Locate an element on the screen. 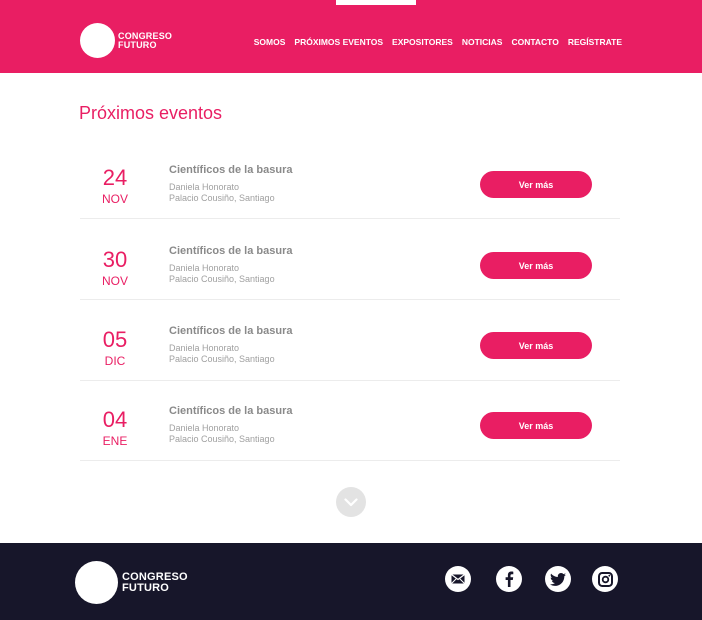 This screenshot has width=702, height=620. mail-icon is located at coordinates (458, 579).